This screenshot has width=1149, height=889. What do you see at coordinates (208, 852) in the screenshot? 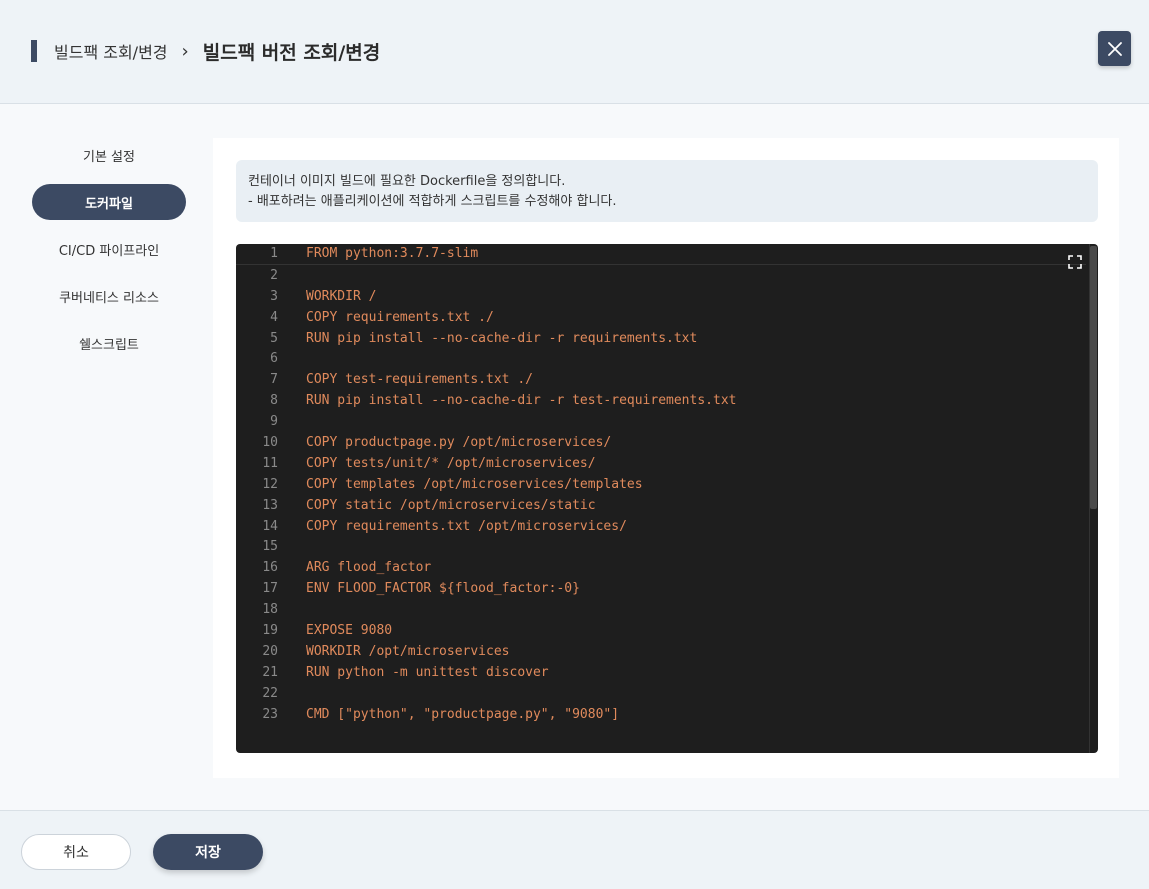
I see `save-button: 저장` at bounding box center [208, 852].